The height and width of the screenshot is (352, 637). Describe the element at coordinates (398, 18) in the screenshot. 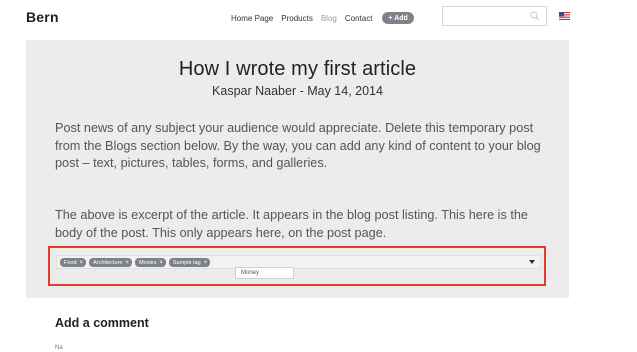

I see `add-button: + Add` at that location.